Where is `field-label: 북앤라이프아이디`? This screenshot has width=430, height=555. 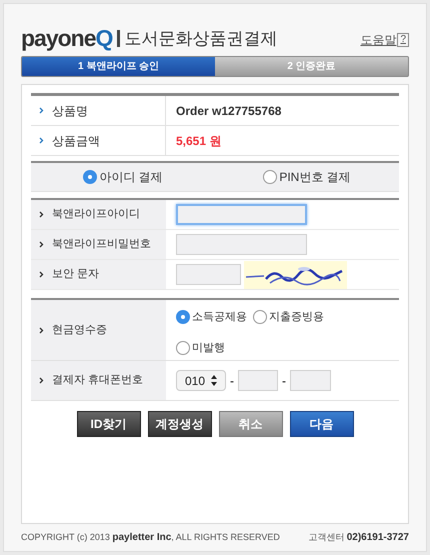
field-label: 북앤라이프아이디 is located at coordinates (96, 214).